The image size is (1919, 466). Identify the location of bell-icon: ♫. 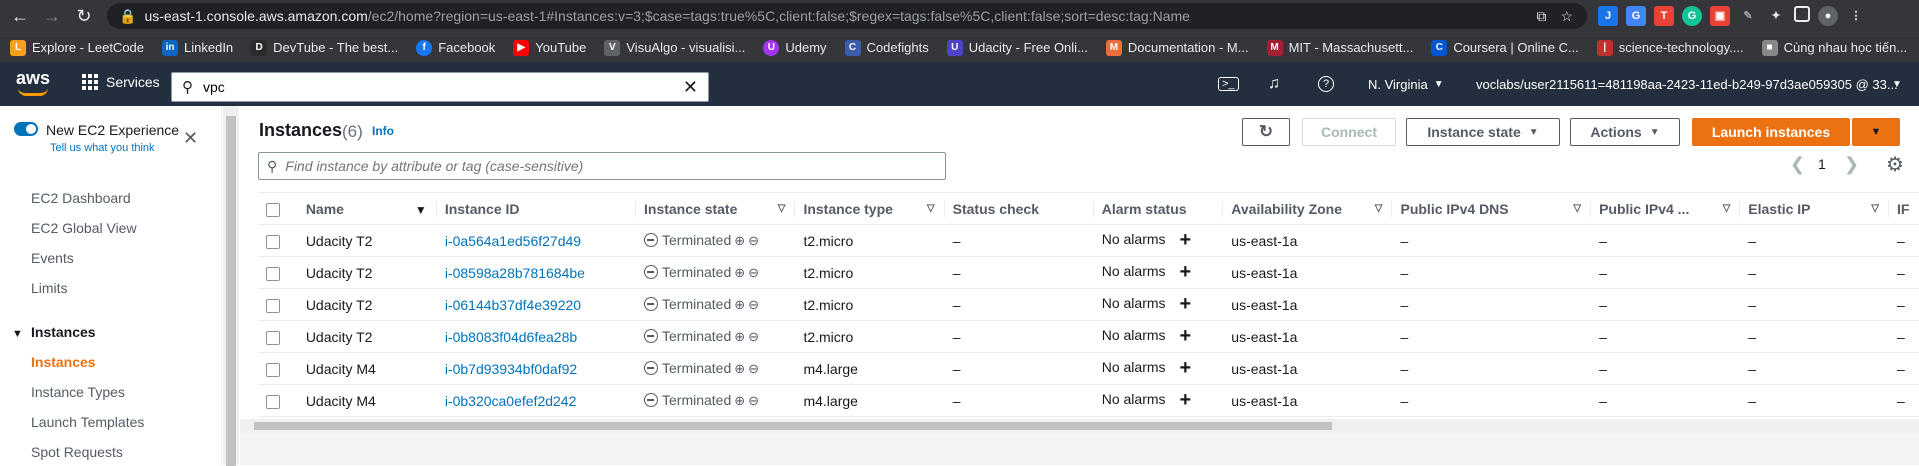
(1274, 84).